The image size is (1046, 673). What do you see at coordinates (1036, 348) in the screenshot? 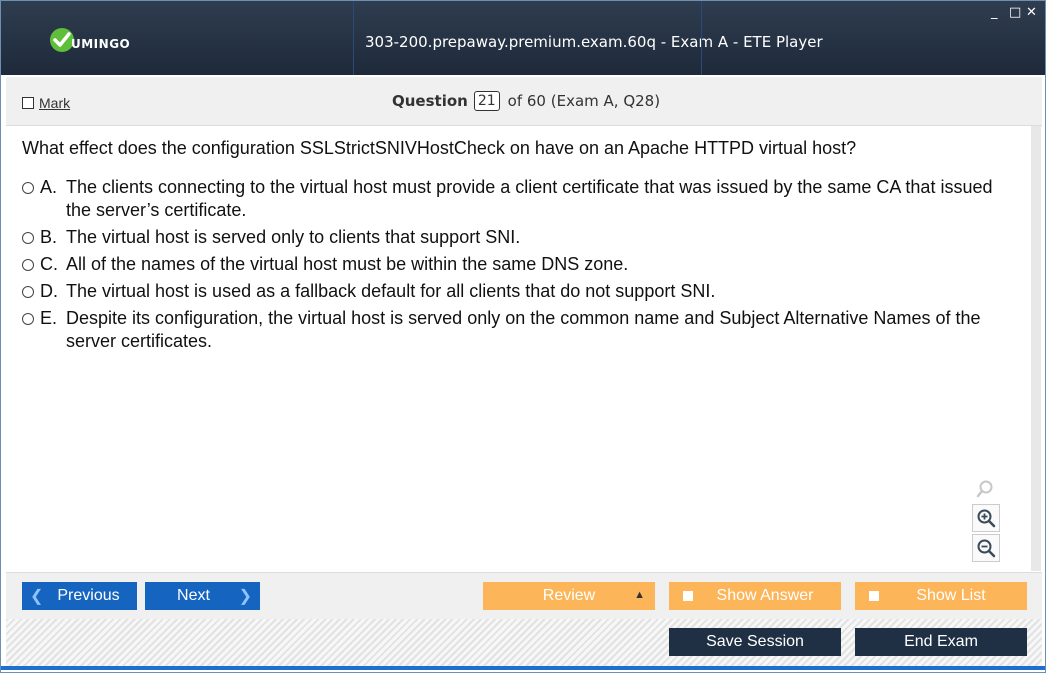
I see `vertical-scrollbar` at bounding box center [1036, 348].